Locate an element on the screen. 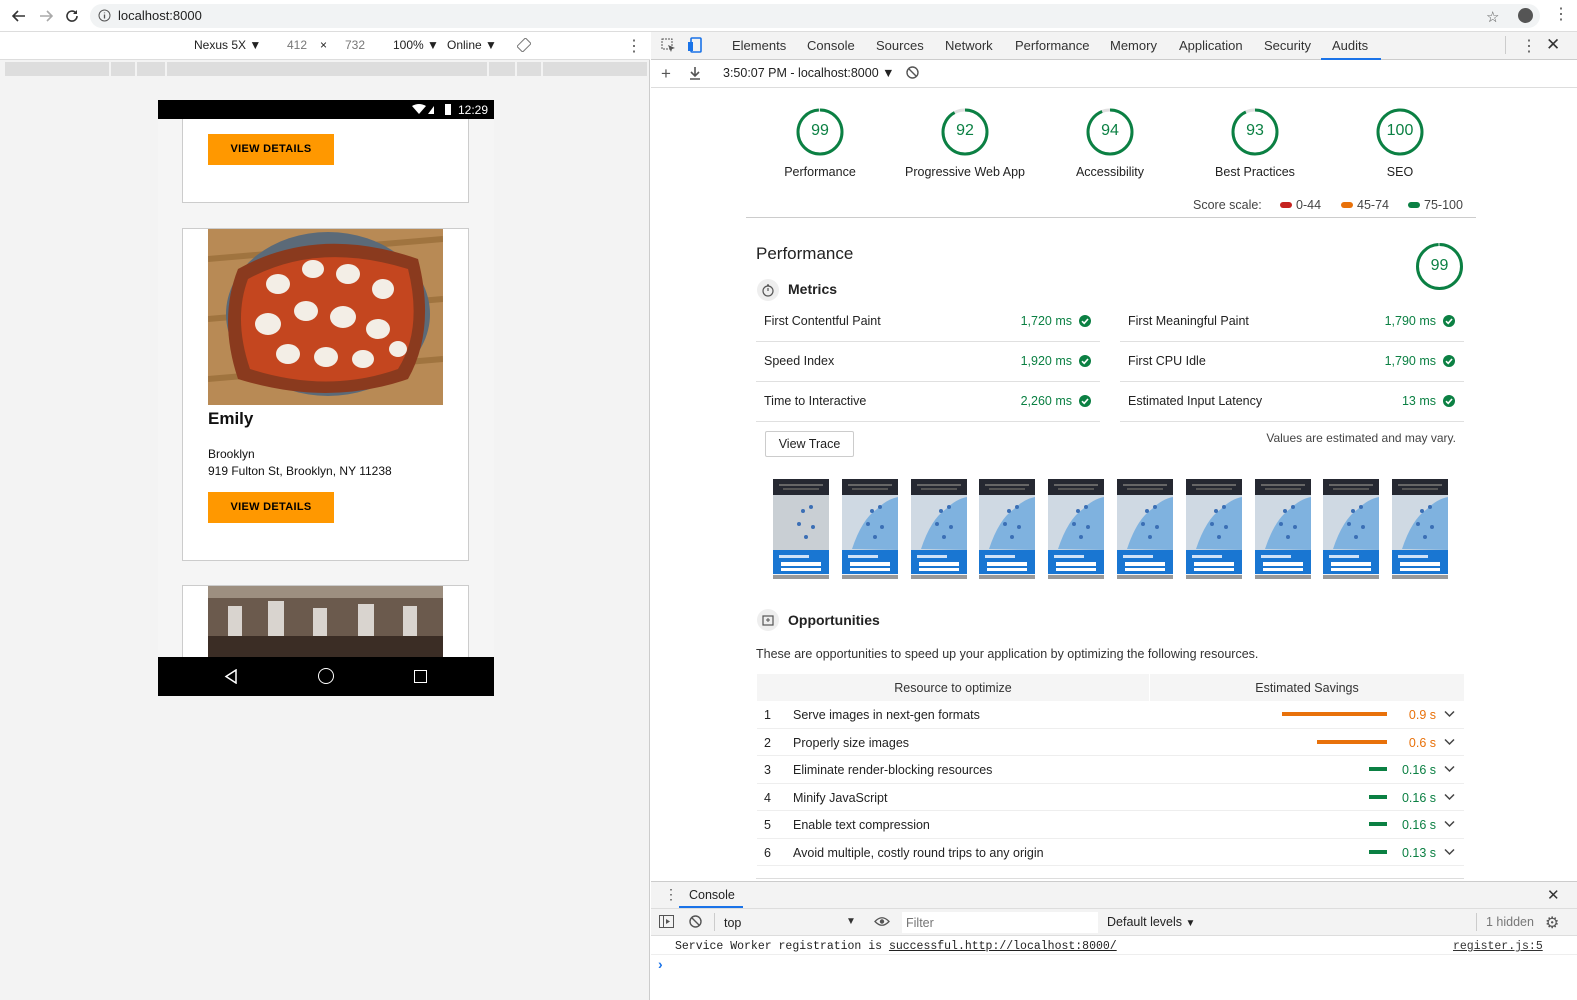 Image resolution: width=1577 pixels, height=1000 pixels. zoom-select: 100% ▼ is located at coordinates (416, 45).